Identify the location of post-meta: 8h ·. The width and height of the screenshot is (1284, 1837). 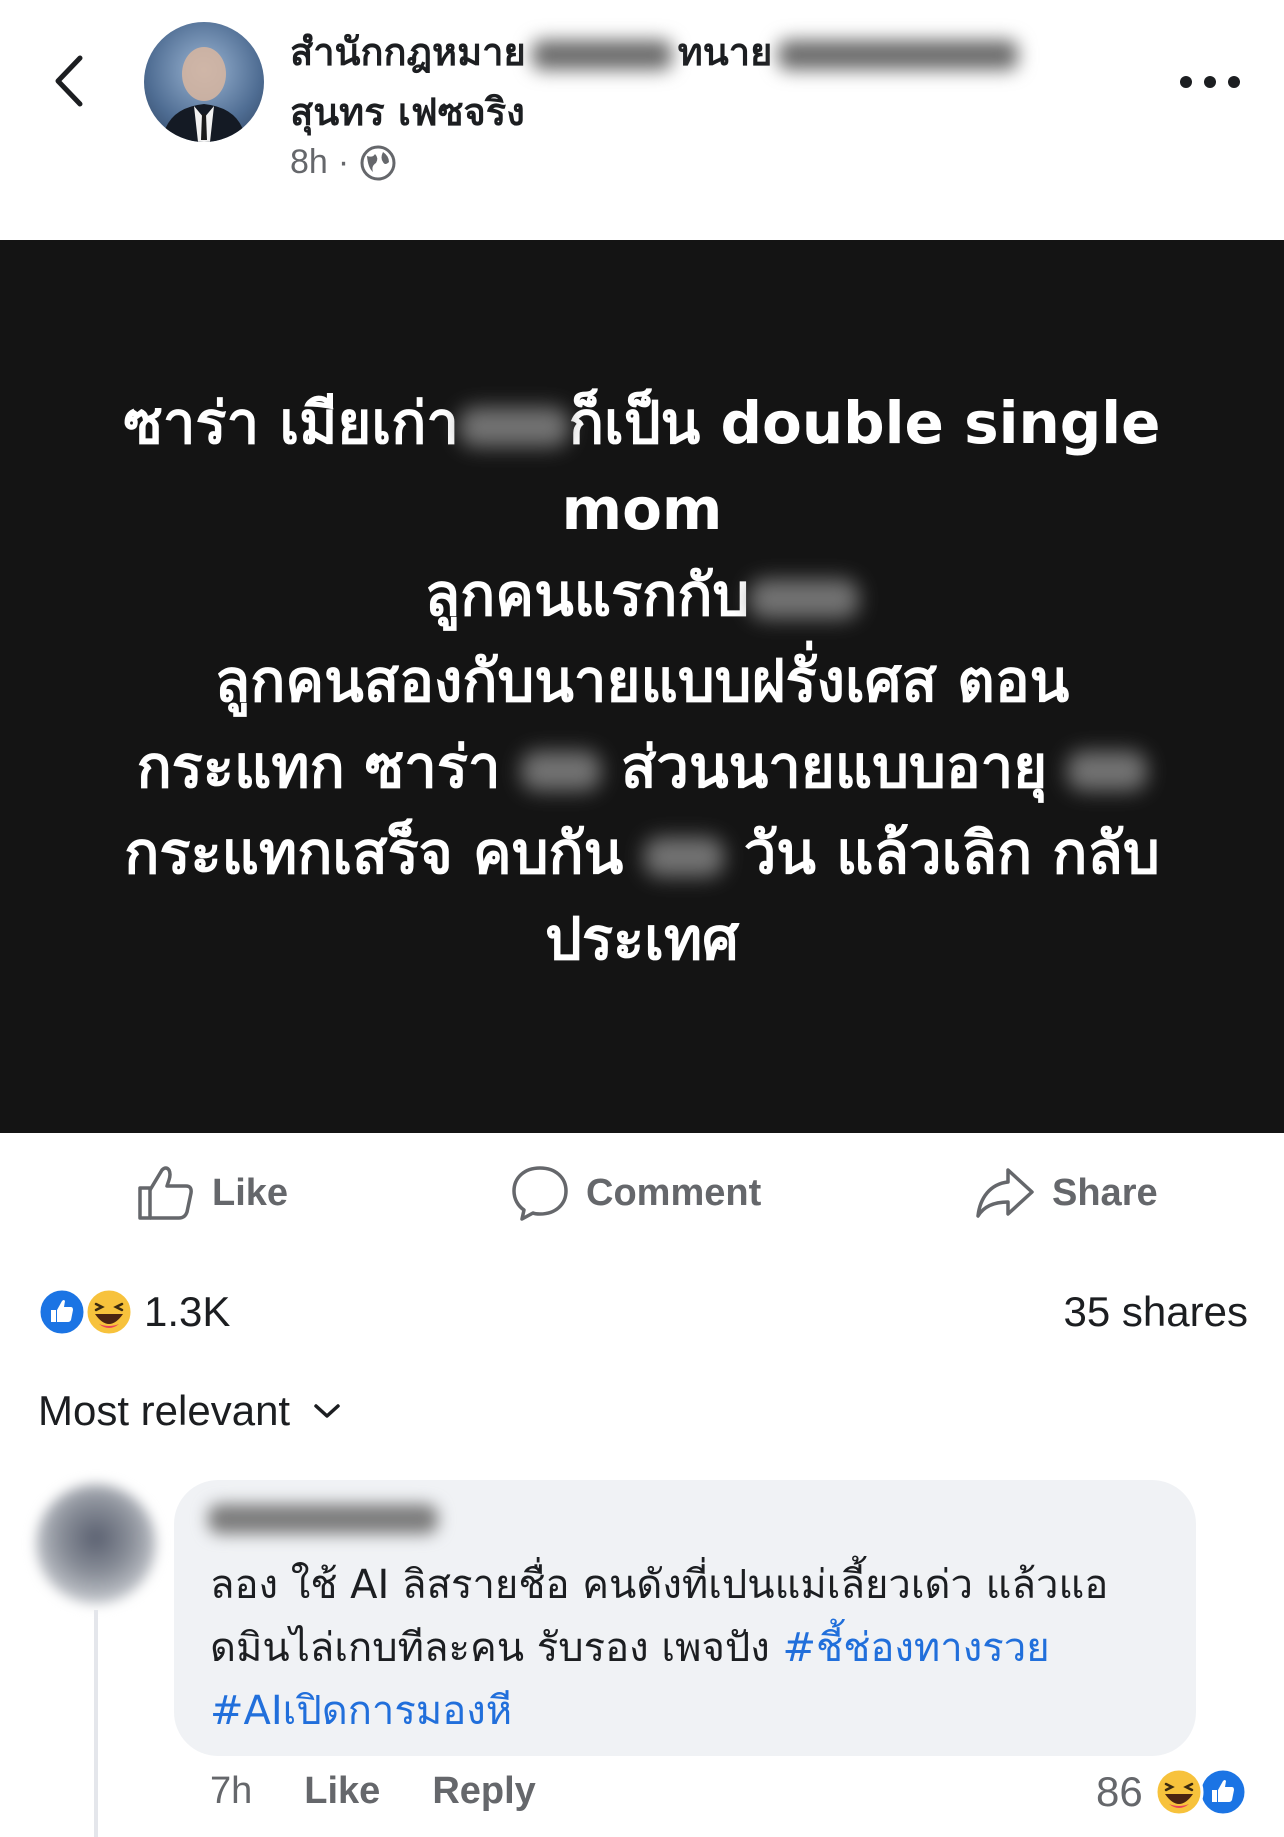
(343, 162).